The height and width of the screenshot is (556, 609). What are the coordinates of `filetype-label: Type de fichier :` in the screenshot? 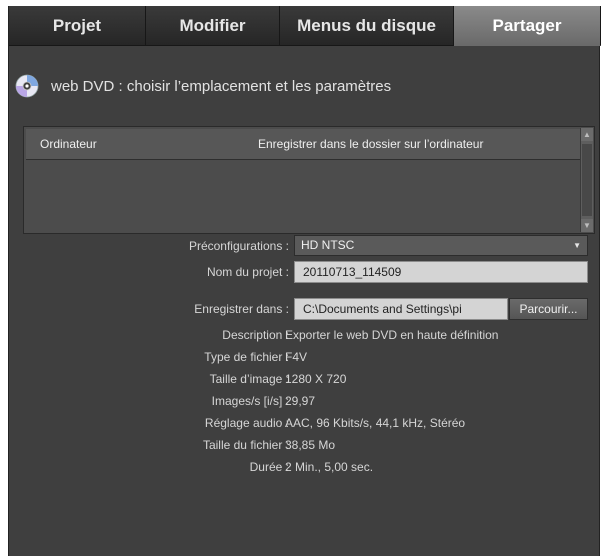 It's located at (246, 357).